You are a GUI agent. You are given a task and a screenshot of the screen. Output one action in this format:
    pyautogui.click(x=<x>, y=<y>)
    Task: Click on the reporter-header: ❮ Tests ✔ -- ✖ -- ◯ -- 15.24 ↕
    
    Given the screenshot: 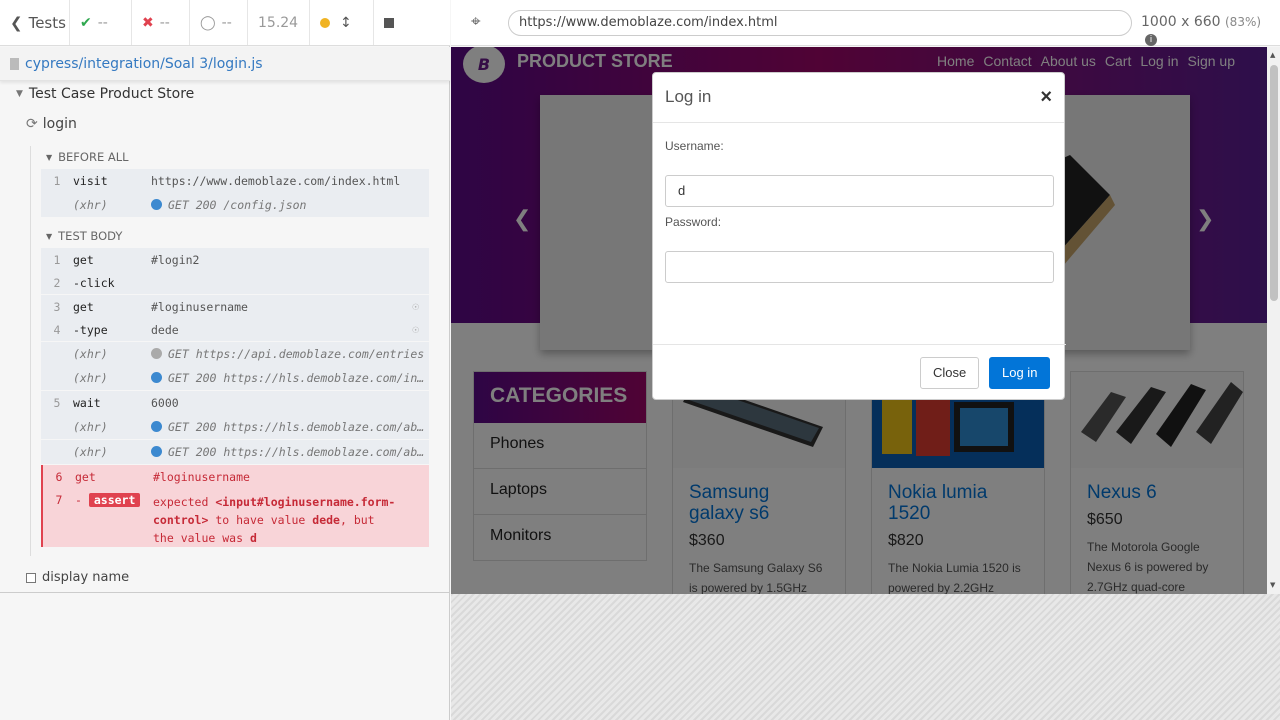 What is the action you would take?
    pyautogui.click(x=225, y=23)
    